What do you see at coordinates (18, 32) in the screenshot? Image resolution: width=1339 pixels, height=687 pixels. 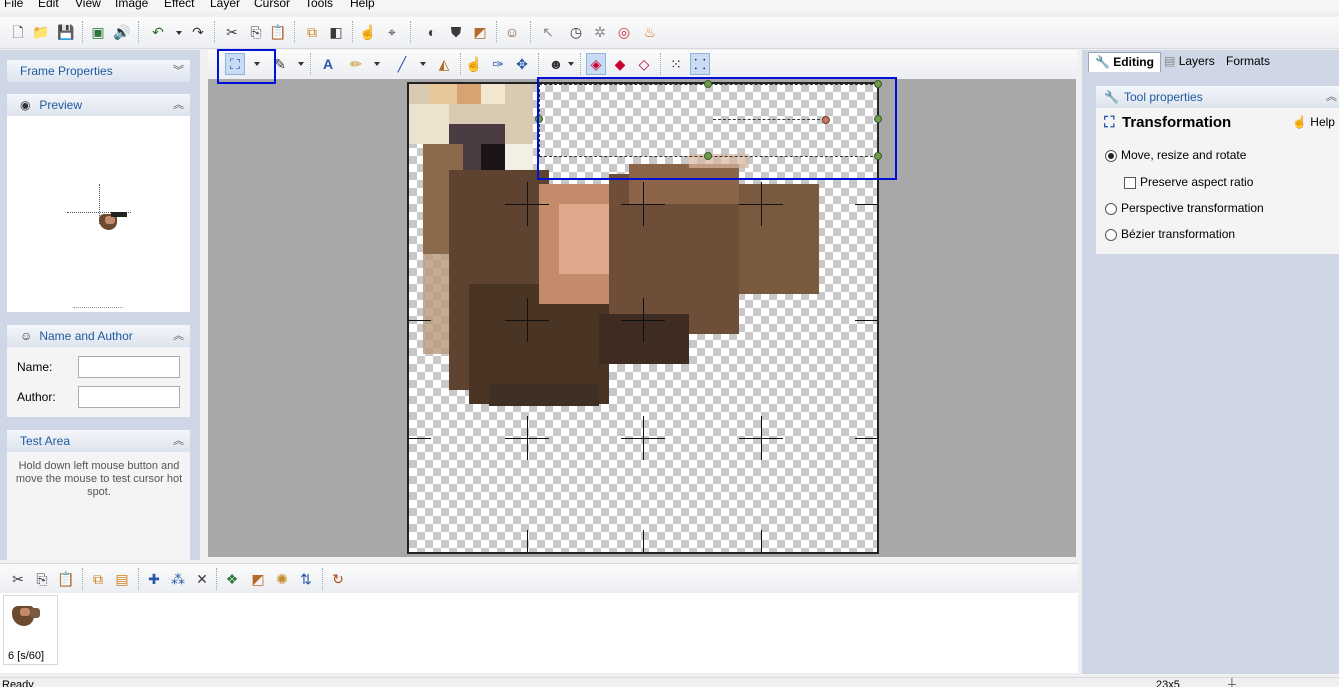 I see `new-icon: 🗋` at bounding box center [18, 32].